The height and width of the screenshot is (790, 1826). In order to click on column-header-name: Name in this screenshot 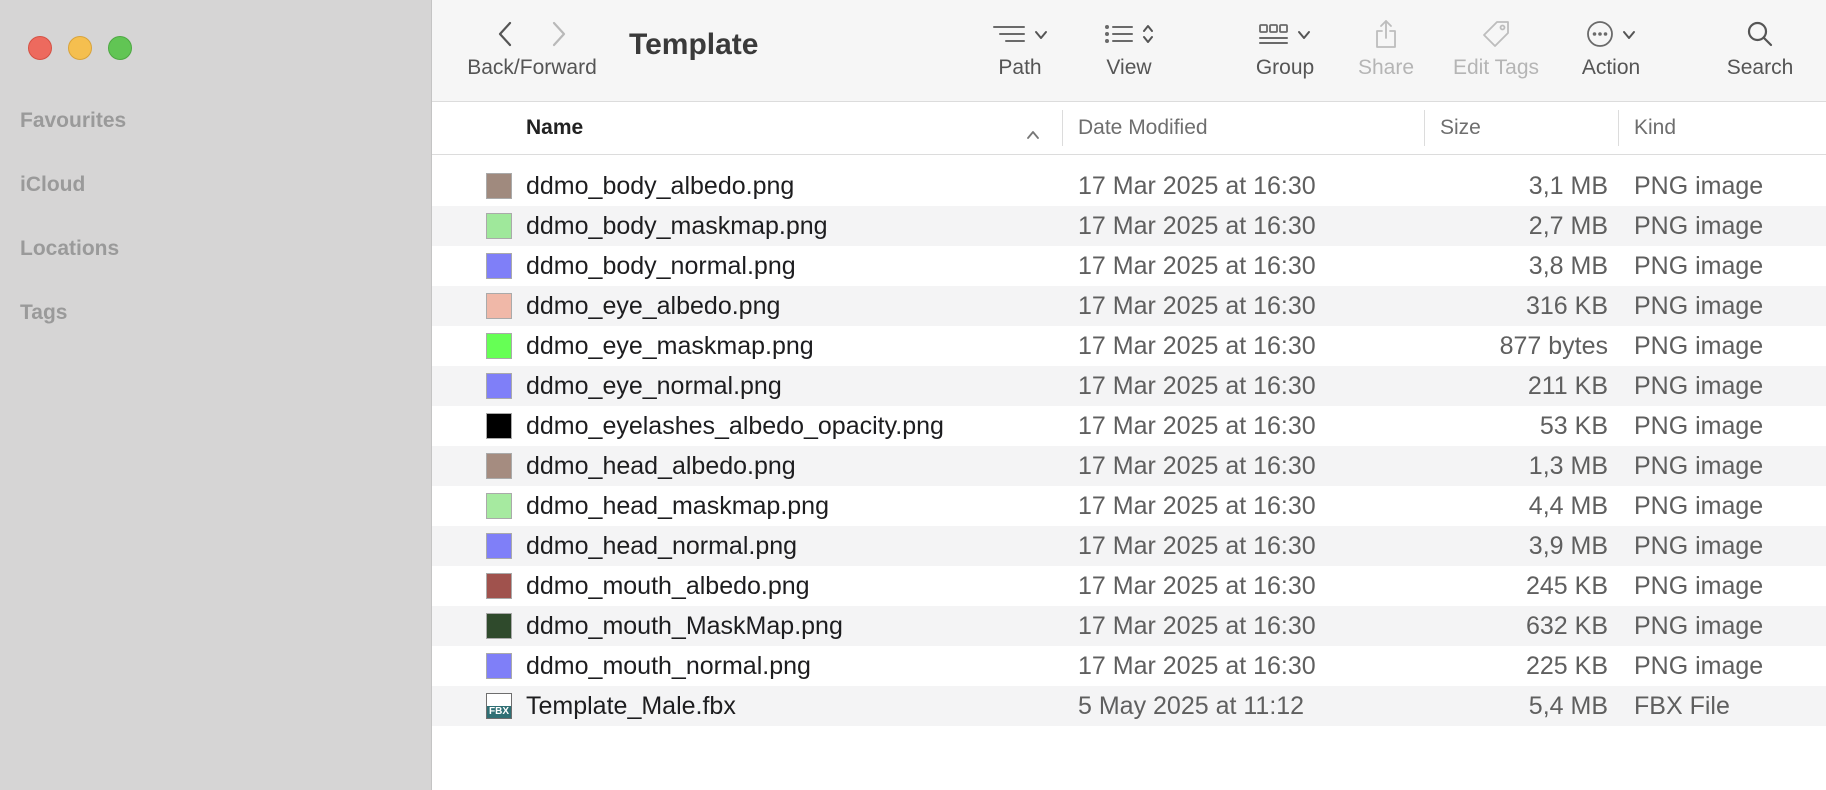, I will do `click(554, 128)`.